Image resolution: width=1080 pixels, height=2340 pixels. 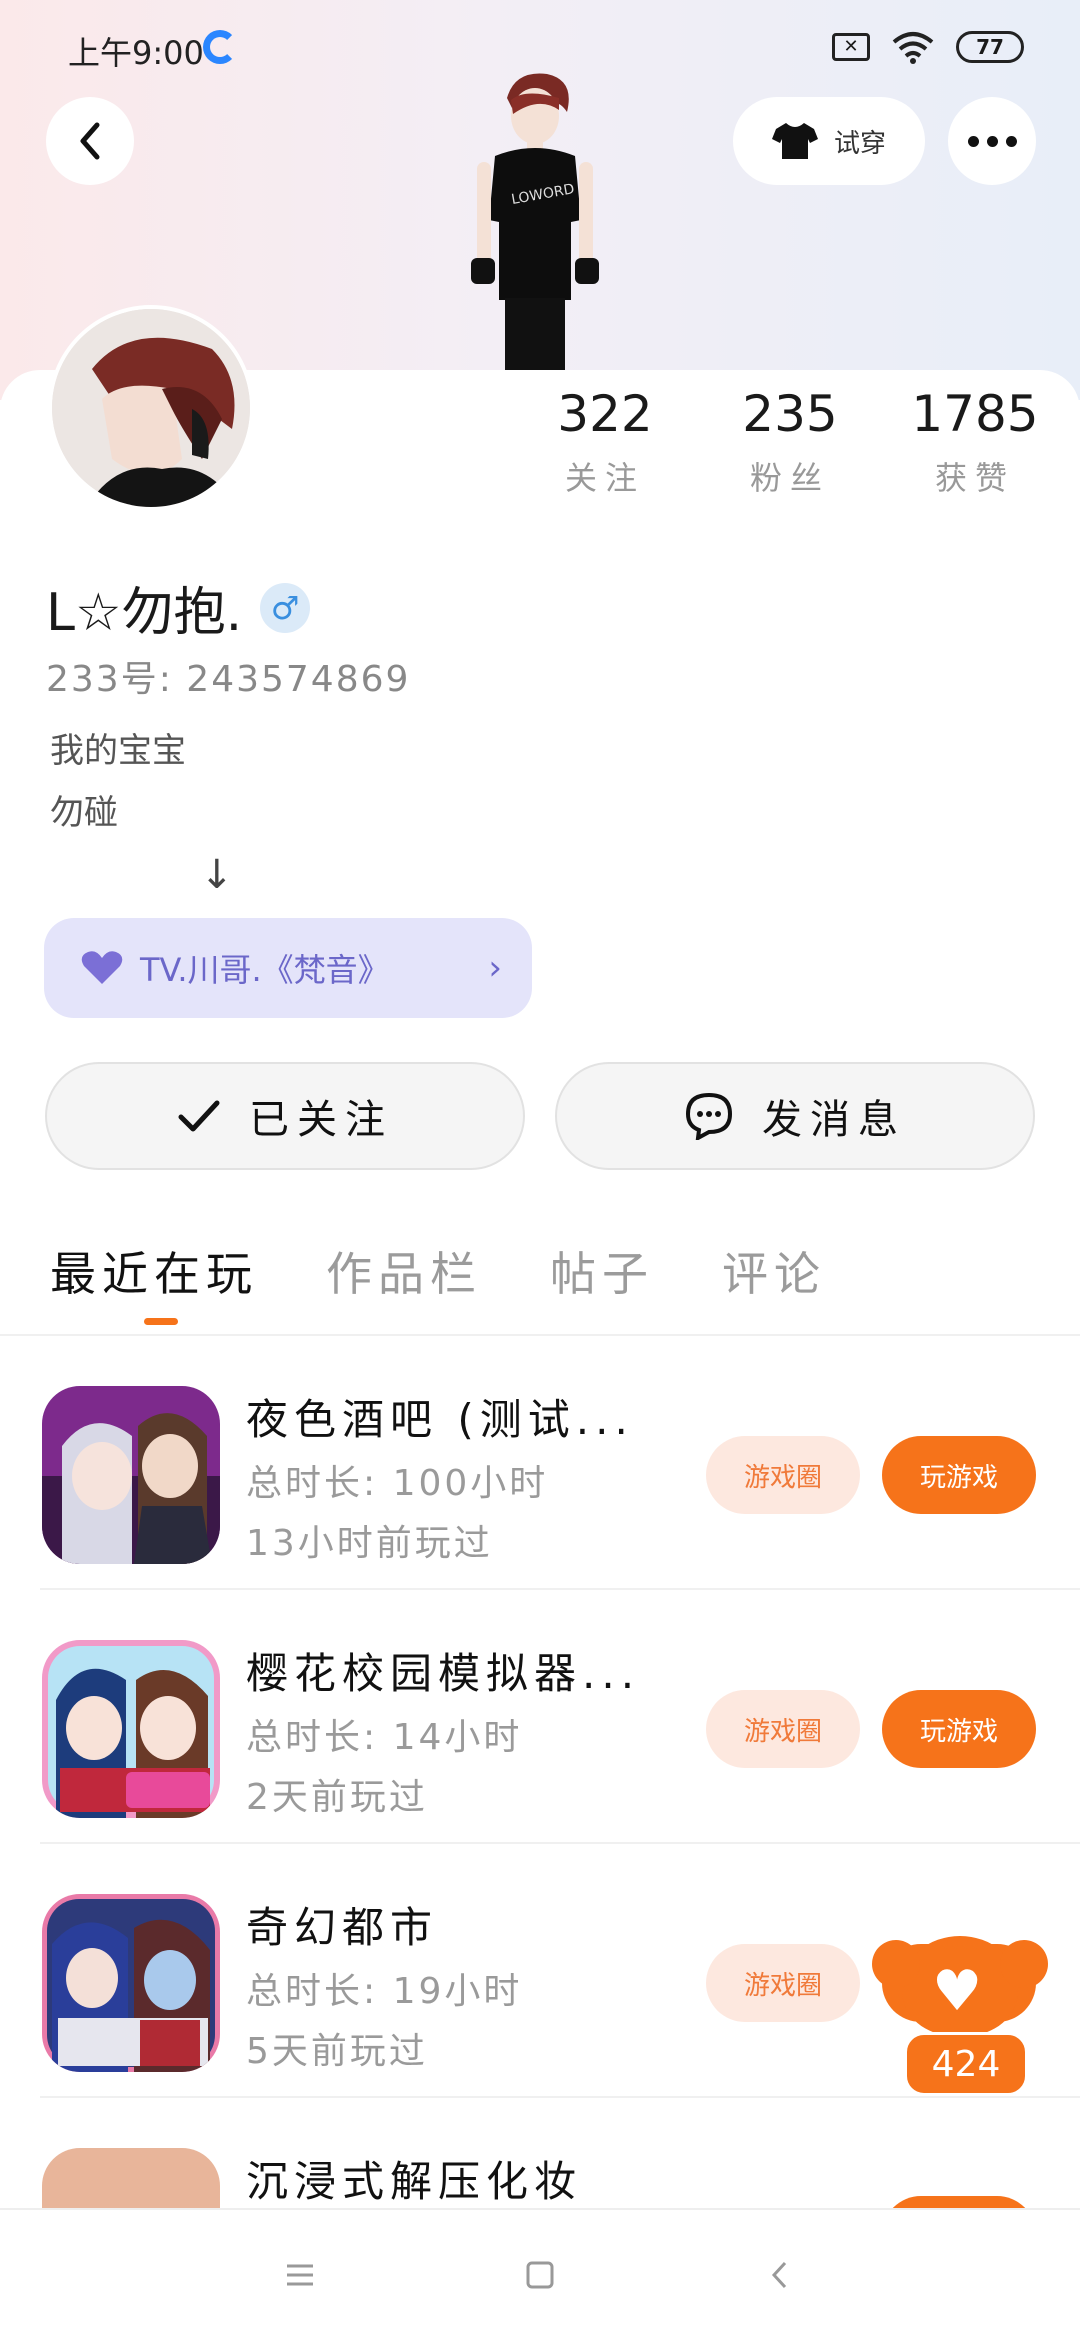 What do you see at coordinates (540, 2153) in the screenshot?
I see `game-list-item: 沉浸式解压化妆` at bounding box center [540, 2153].